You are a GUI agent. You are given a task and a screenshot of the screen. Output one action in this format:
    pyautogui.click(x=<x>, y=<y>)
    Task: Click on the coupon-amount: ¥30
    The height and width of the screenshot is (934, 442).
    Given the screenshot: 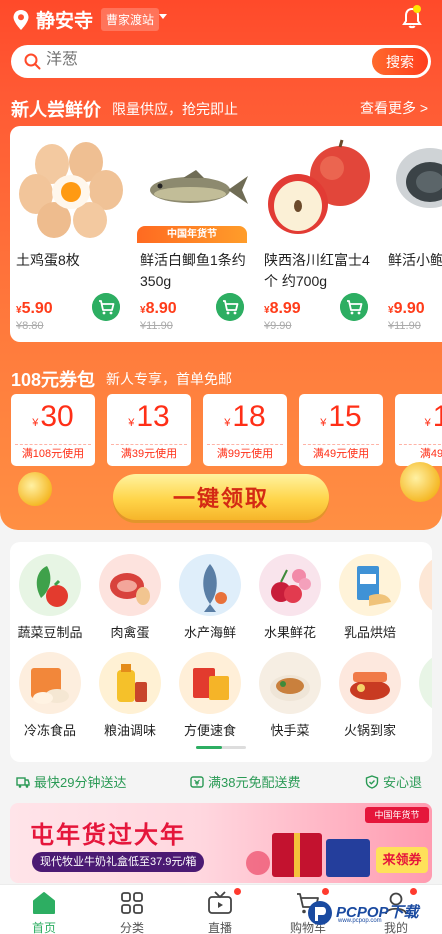 What is the action you would take?
    pyautogui.click(x=53, y=416)
    